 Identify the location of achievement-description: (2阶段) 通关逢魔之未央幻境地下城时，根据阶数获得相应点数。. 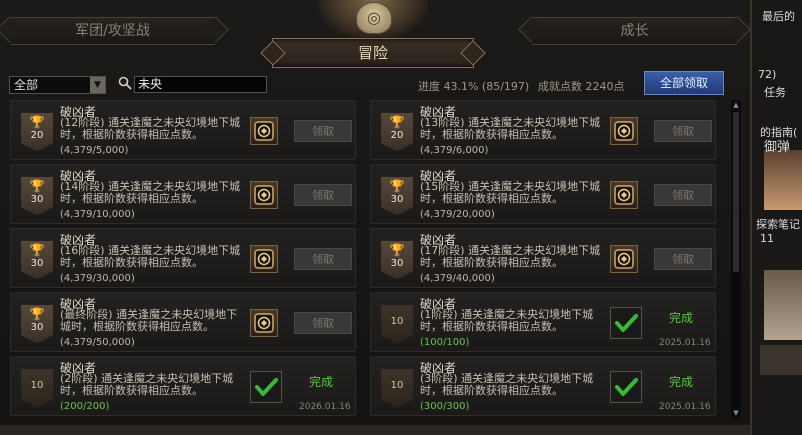
(147, 384).